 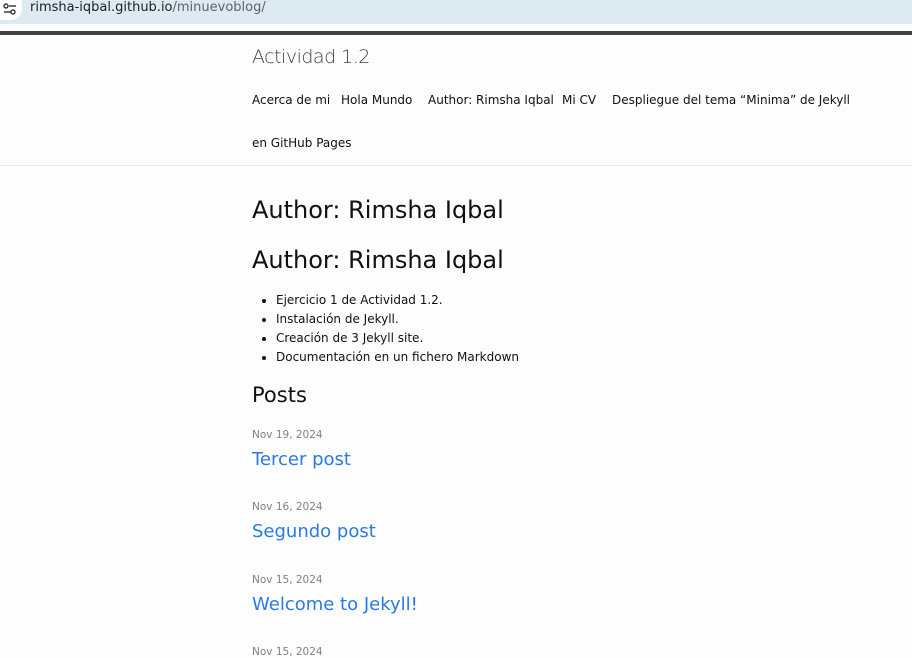 What do you see at coordinates (579, 100) in the screenshot?
I see `nav-link-cv: Mi CV` at bounding box center [579, 100].